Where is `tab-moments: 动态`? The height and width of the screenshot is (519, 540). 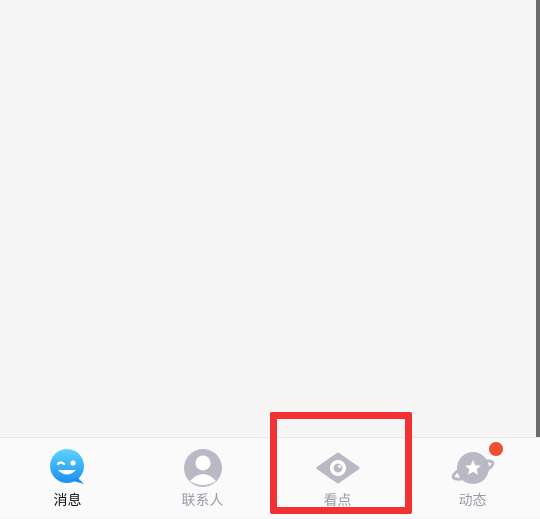
tab-moments: 动态 is located at coordinates (472, 478).